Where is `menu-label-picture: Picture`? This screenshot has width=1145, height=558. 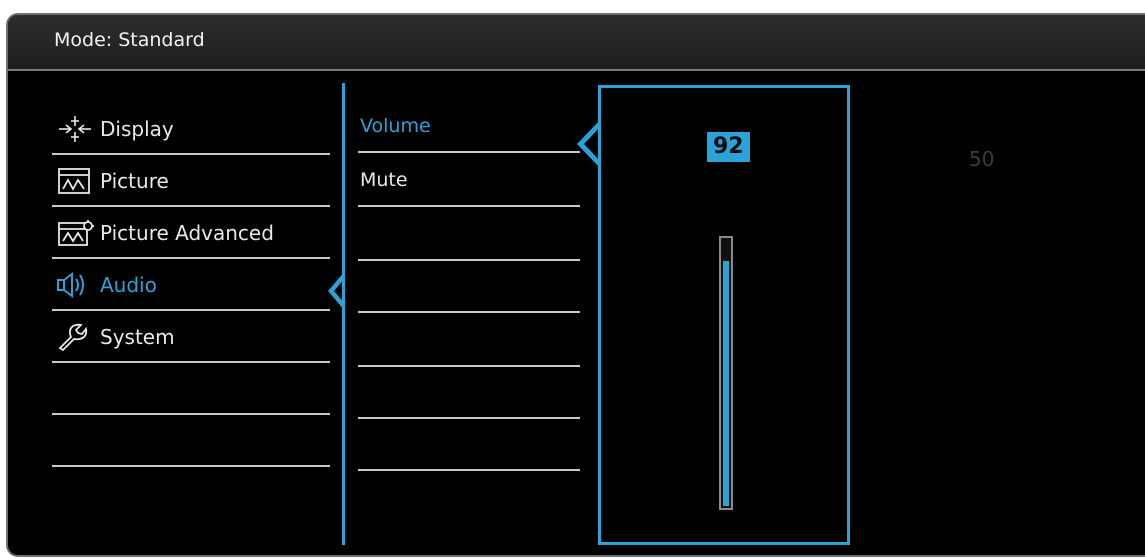
menu-label-picture: Picture is located at coordinates (134, 181).